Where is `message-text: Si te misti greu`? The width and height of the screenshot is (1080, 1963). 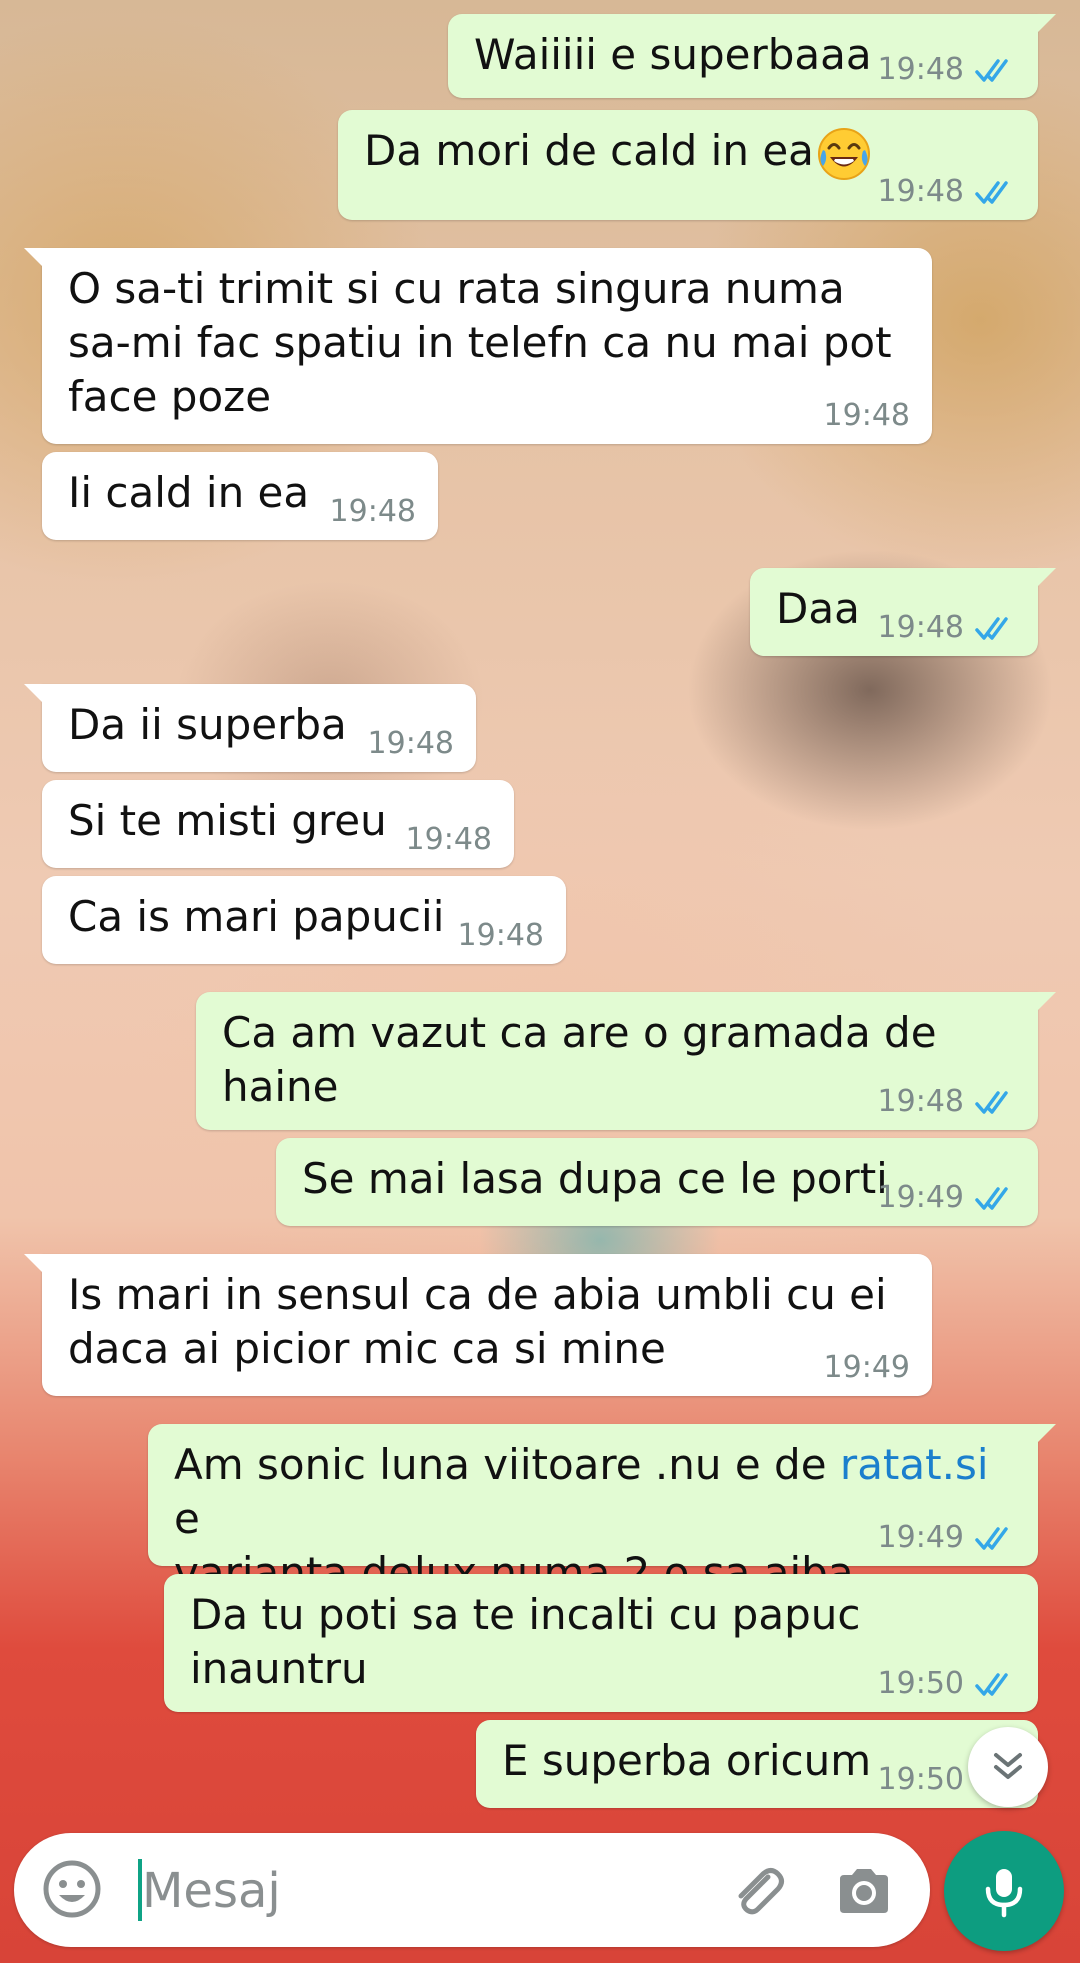 message-text: Si te misti greu is located at coordinates (227, 820).